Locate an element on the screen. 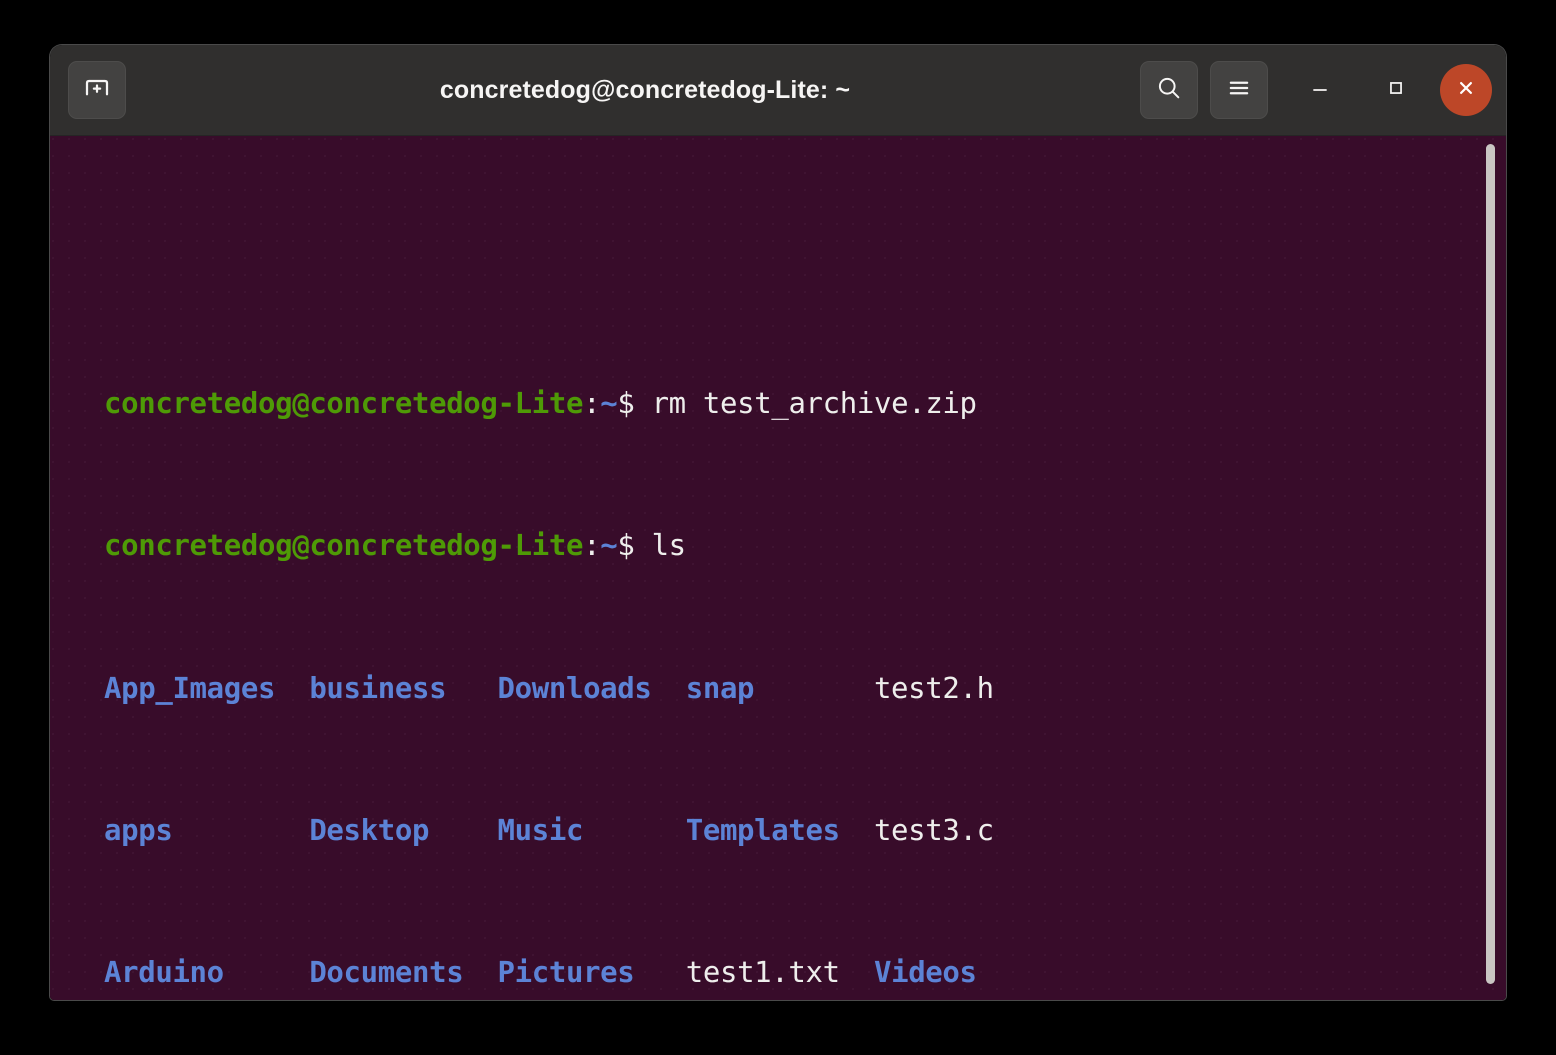 Image resolution: width=1556 pixels, height=1055 pixels. close-icon is located at coordinates (1466, 90).